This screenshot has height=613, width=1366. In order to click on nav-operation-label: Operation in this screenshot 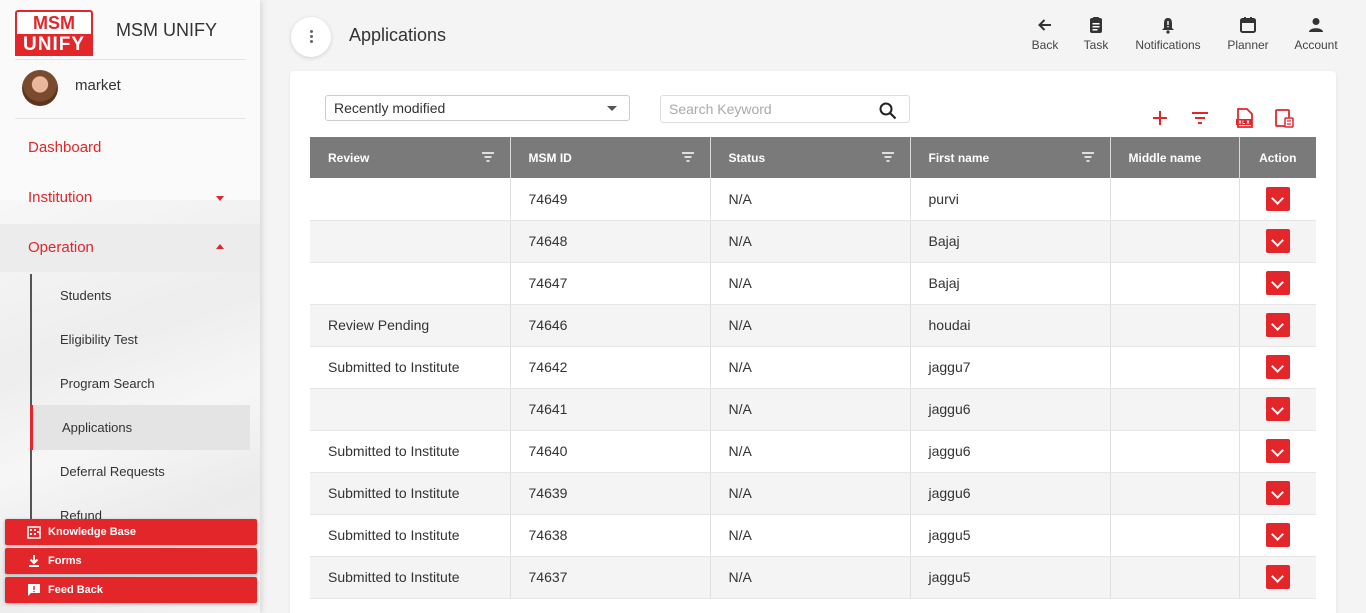, I will do `click(61, 247)`.